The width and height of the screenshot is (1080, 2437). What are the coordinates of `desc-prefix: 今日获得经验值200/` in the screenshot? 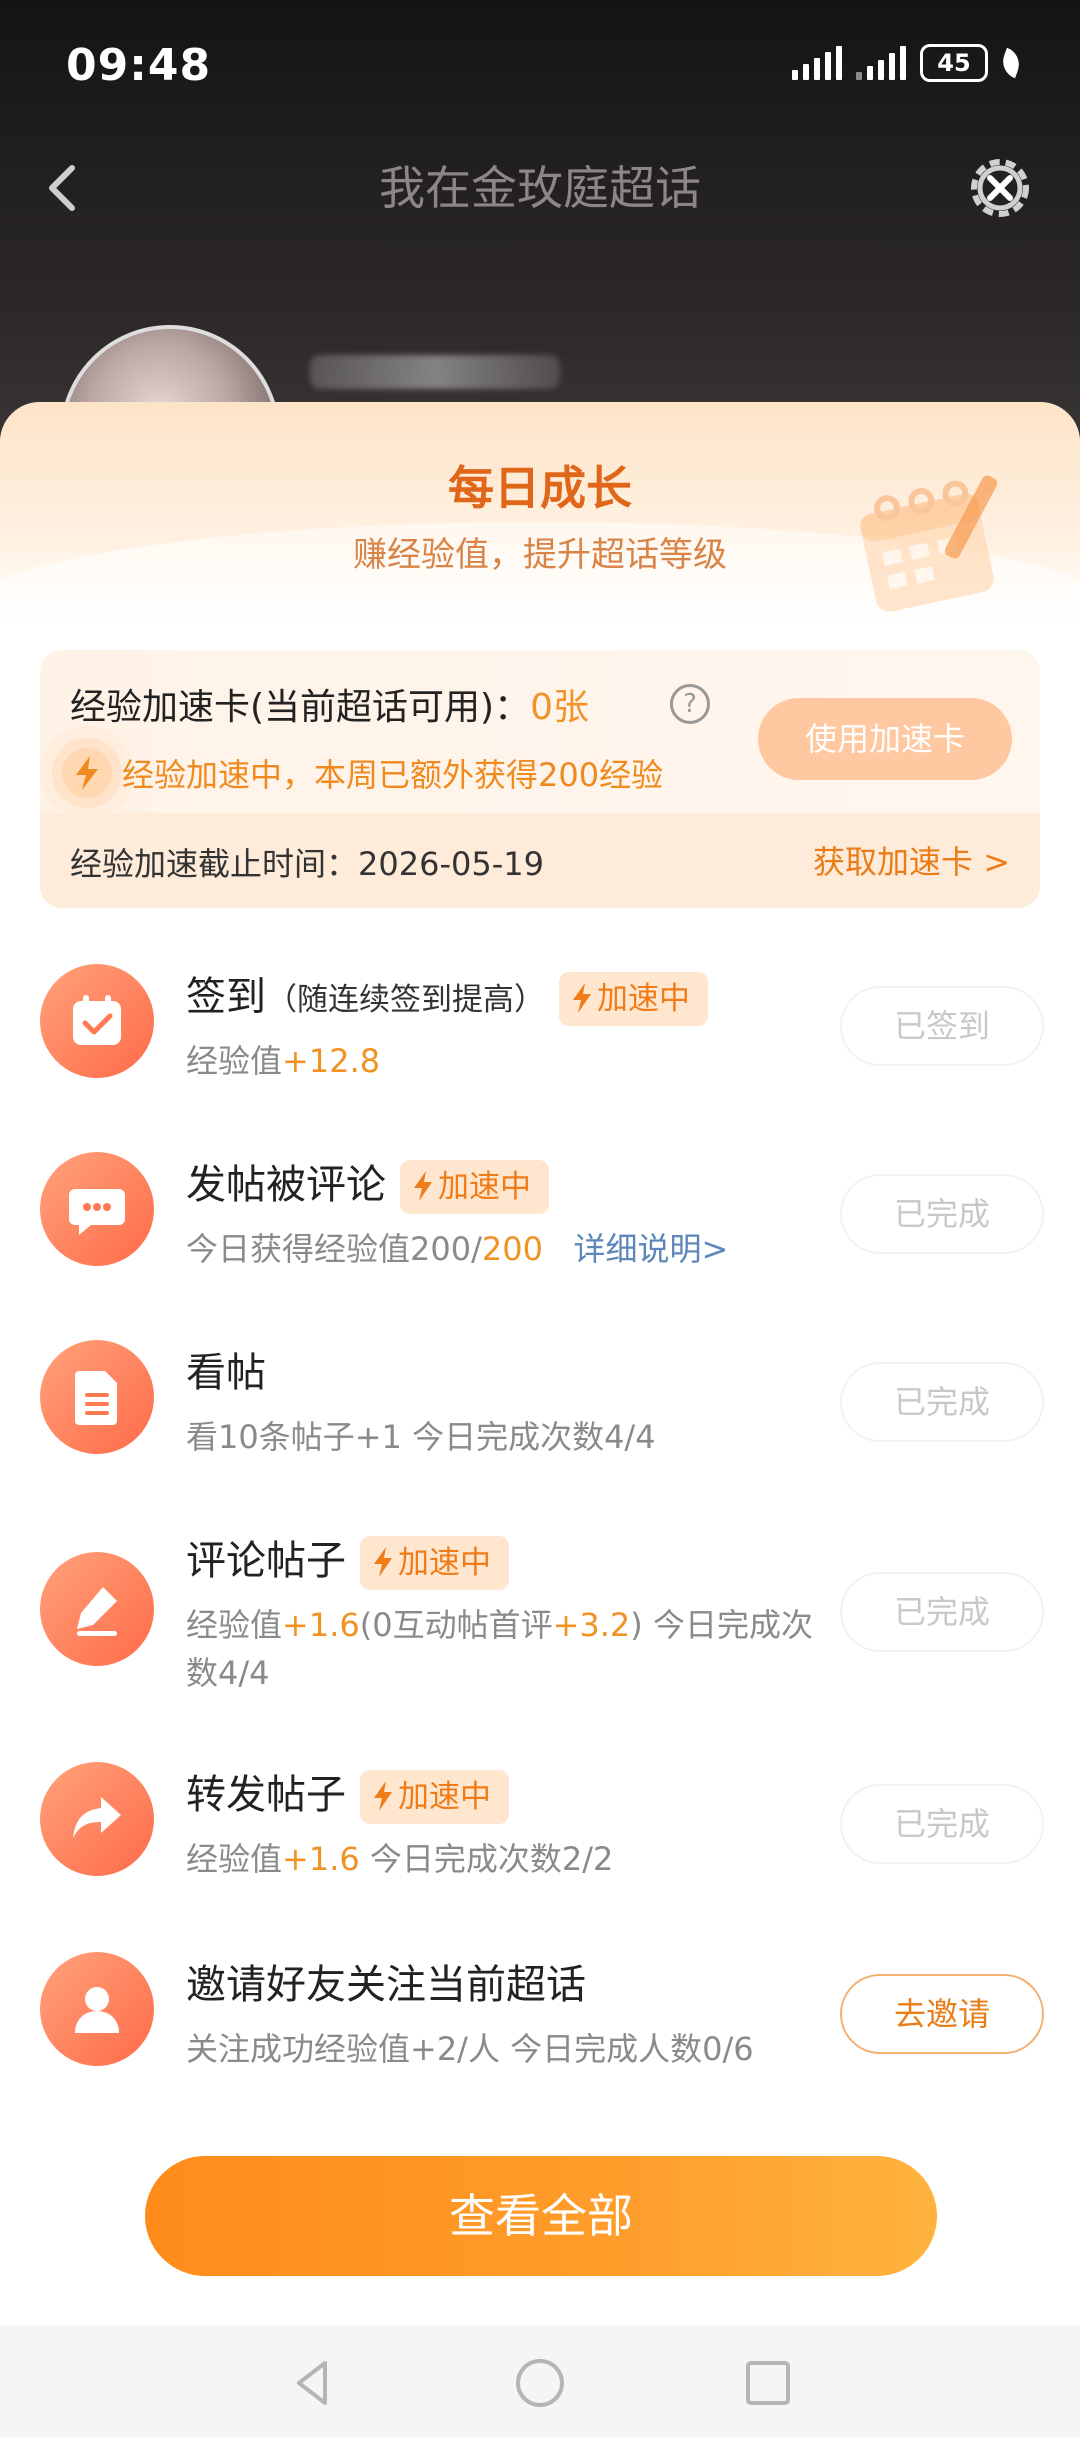 It's located at (334, 1249).